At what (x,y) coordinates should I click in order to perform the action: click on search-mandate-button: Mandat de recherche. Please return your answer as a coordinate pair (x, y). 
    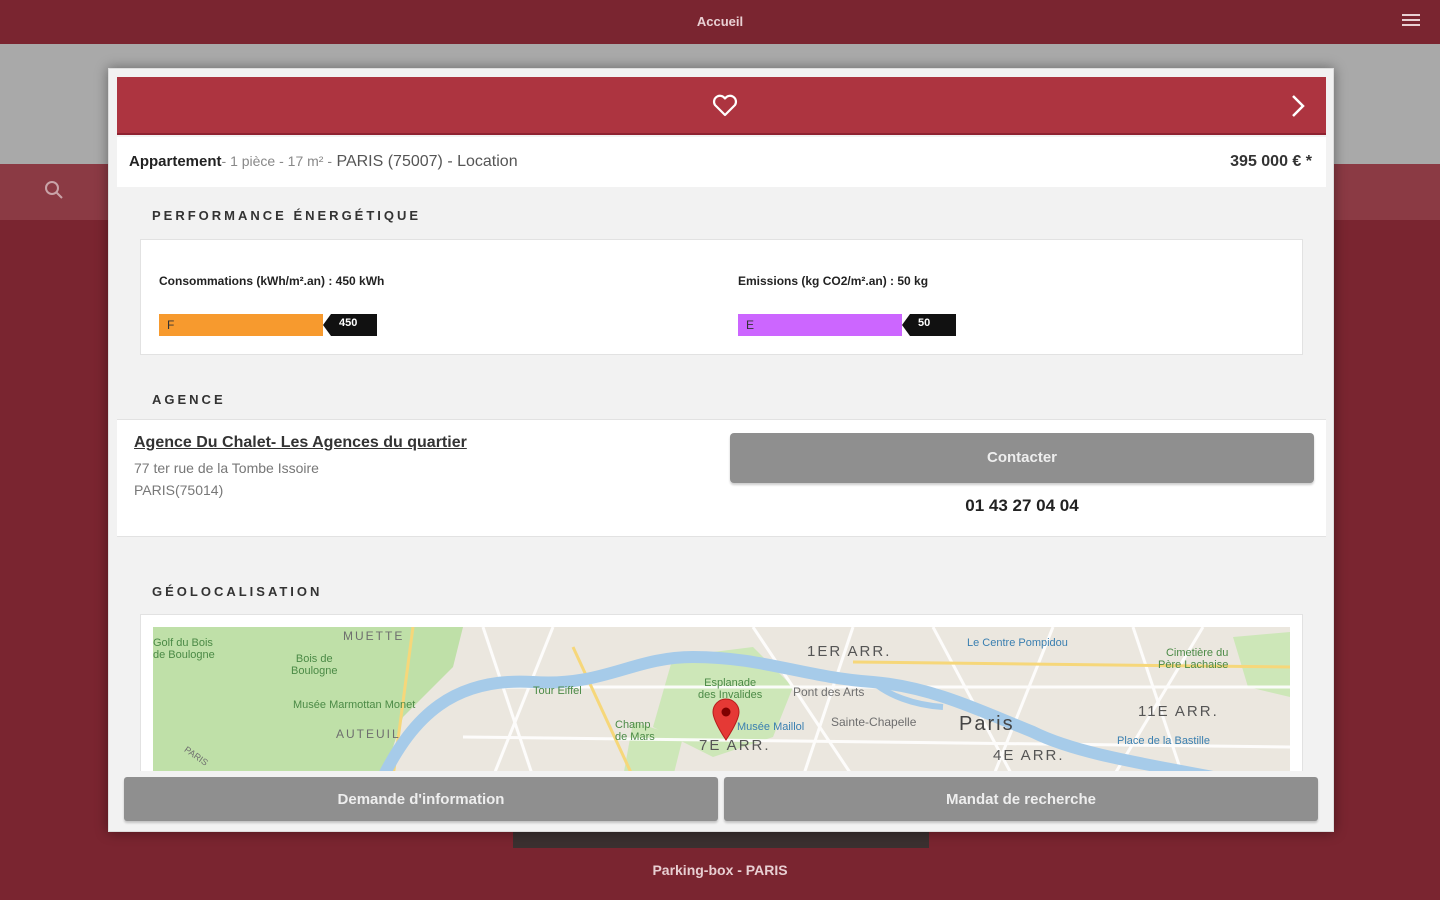
    Looking at the image, I should click on (1021, 799).